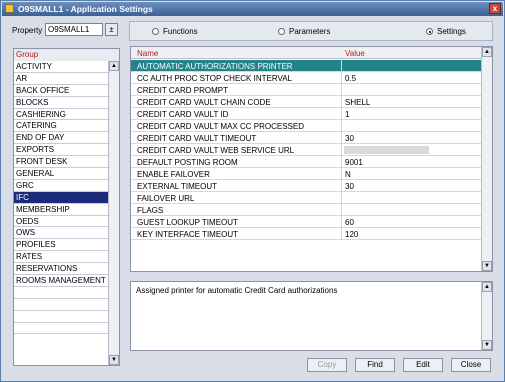  Describe the element at coordinates (306, 162) in the screenshot. I see `table-row: DEFAULT POSTING ROOM 9001` at that location.